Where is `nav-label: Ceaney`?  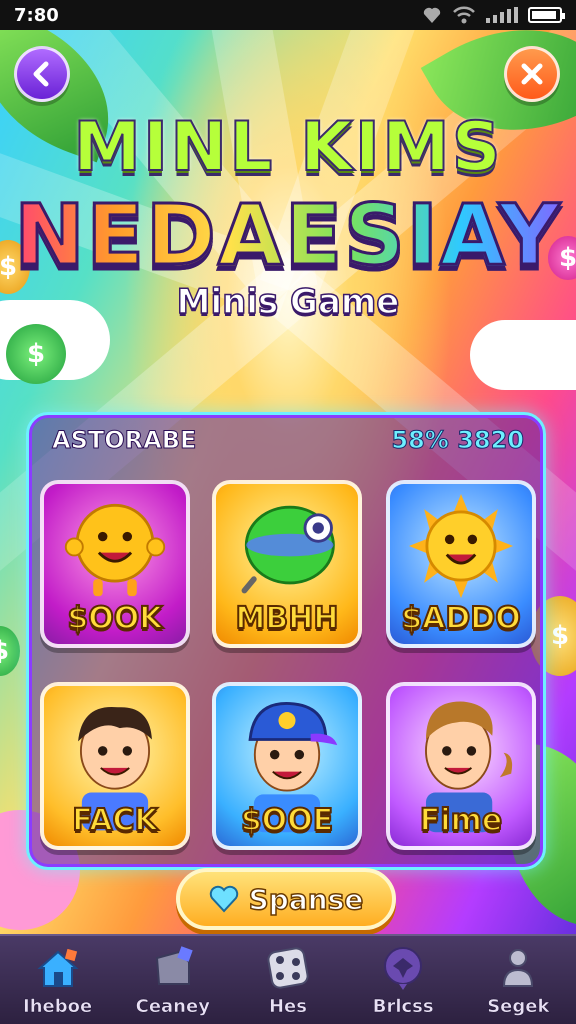 nav-label: Ceaney is located at coordinates (172, 1006).